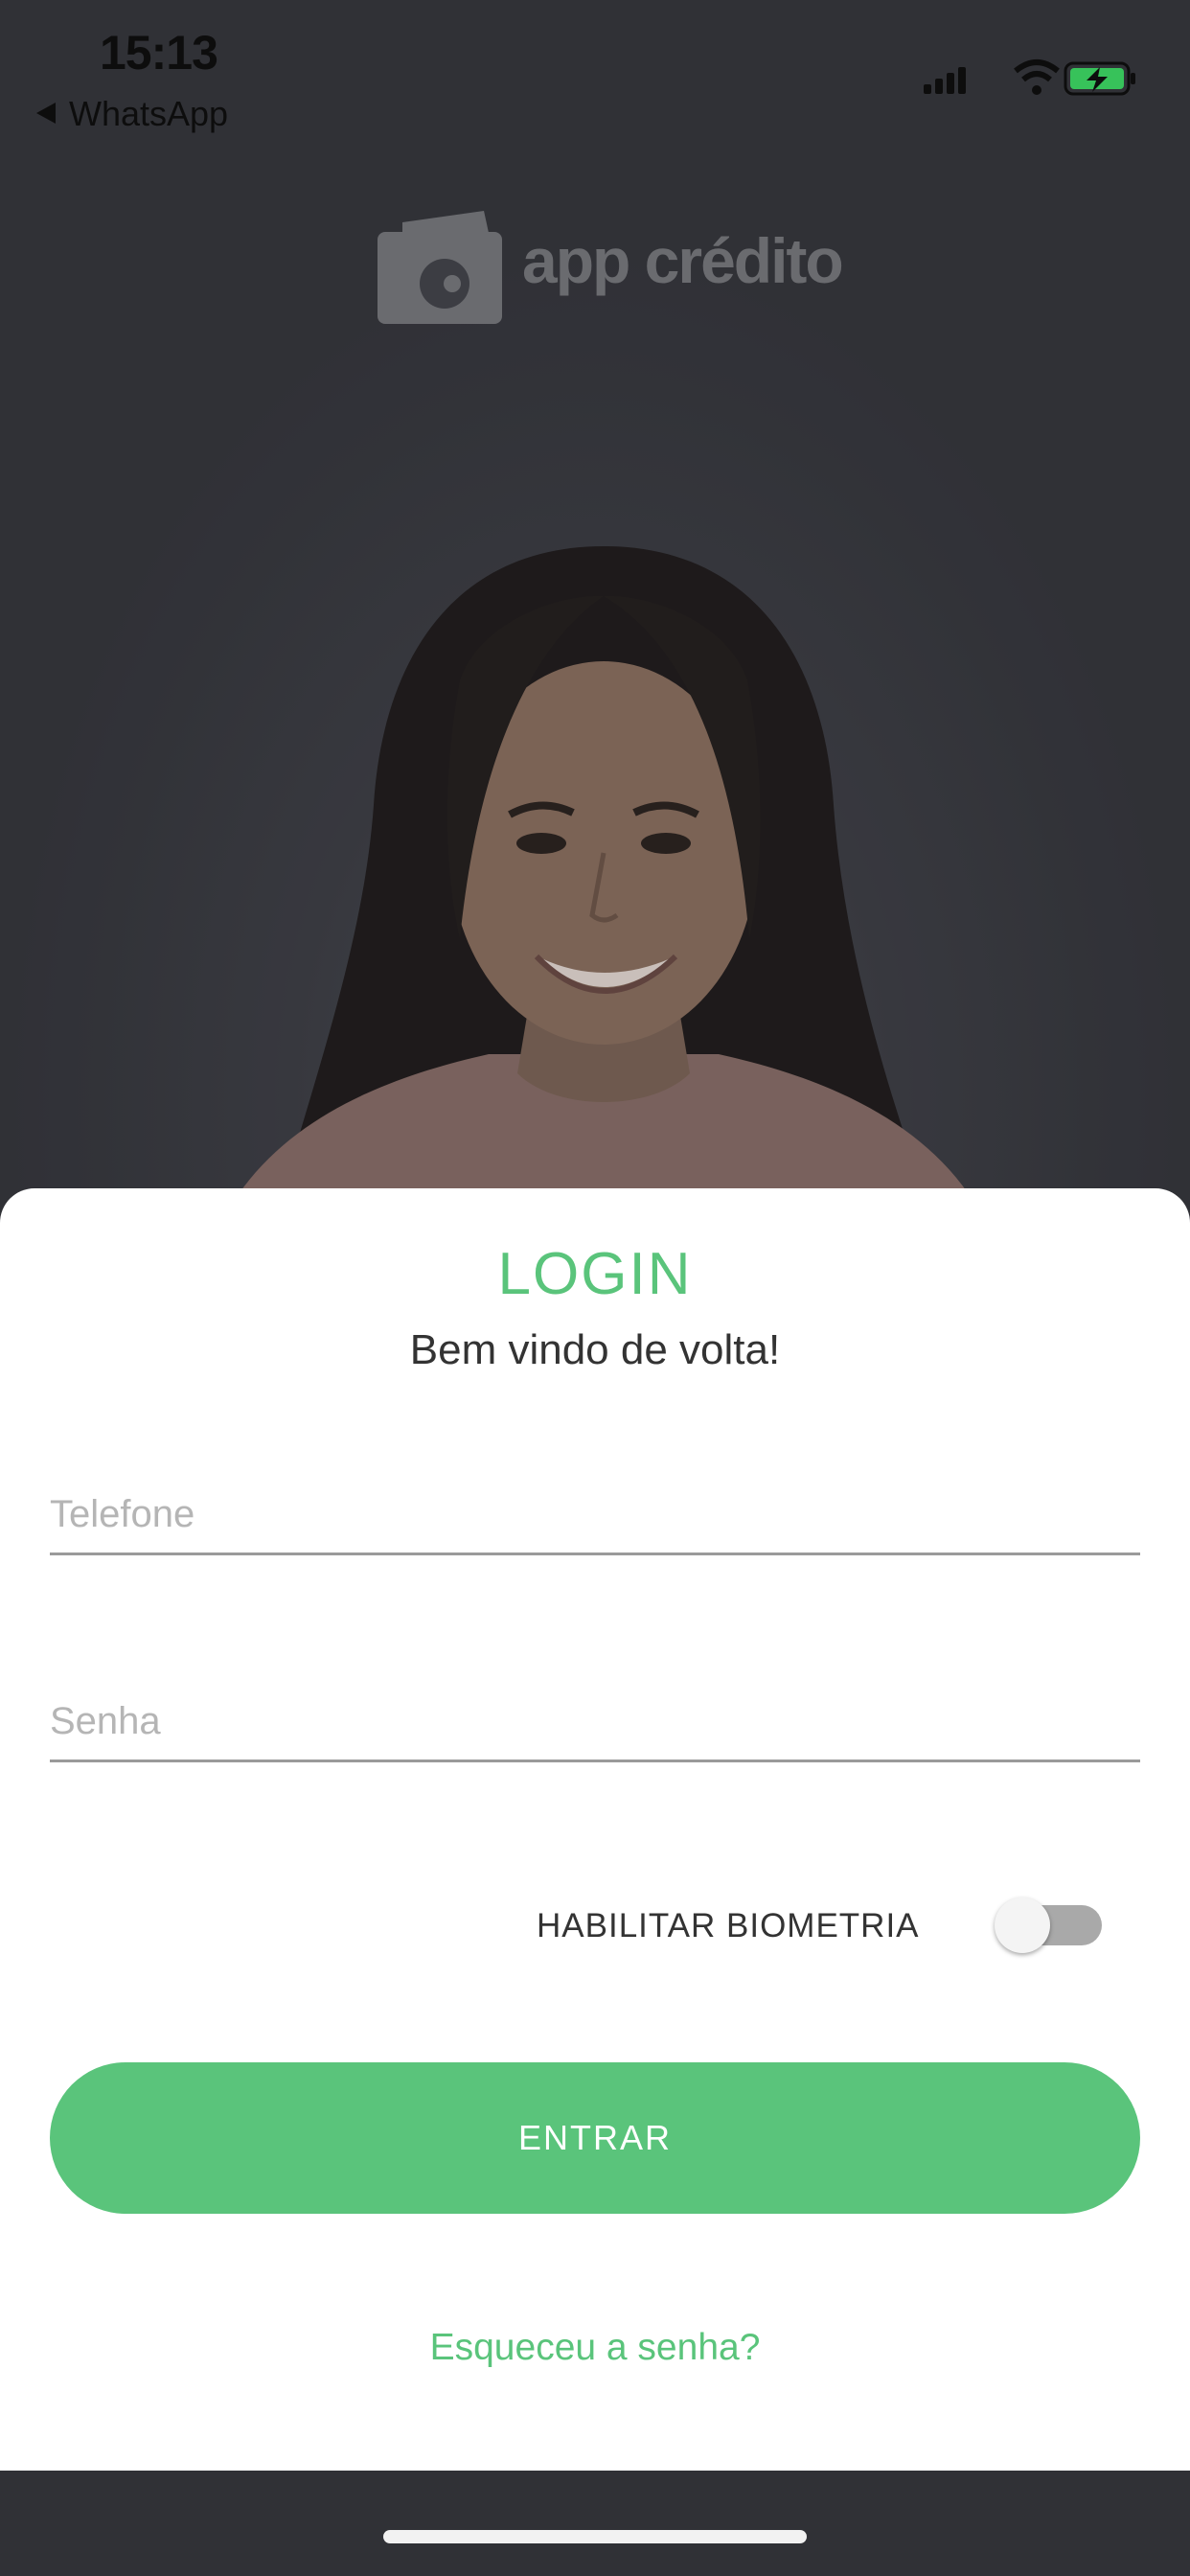 This screenshot has width=1190, height=2576. Describe the element at coordinates (729, 1925) in the screenshot. I see `biometrics-label: HABILITAR BIOMETRIA` at that location.